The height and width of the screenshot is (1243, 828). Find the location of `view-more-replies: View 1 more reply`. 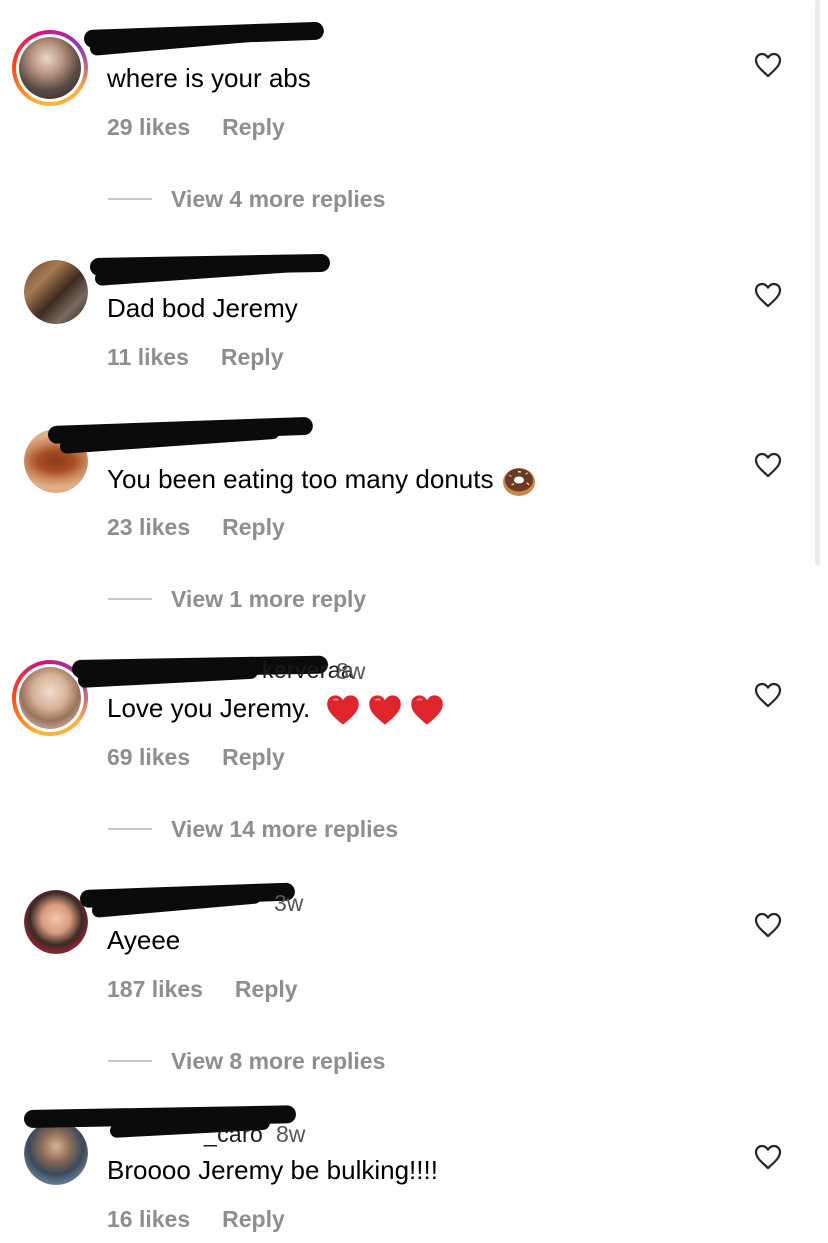

view-more-replies: View 1 more reply is located at coordinates (237, 599).